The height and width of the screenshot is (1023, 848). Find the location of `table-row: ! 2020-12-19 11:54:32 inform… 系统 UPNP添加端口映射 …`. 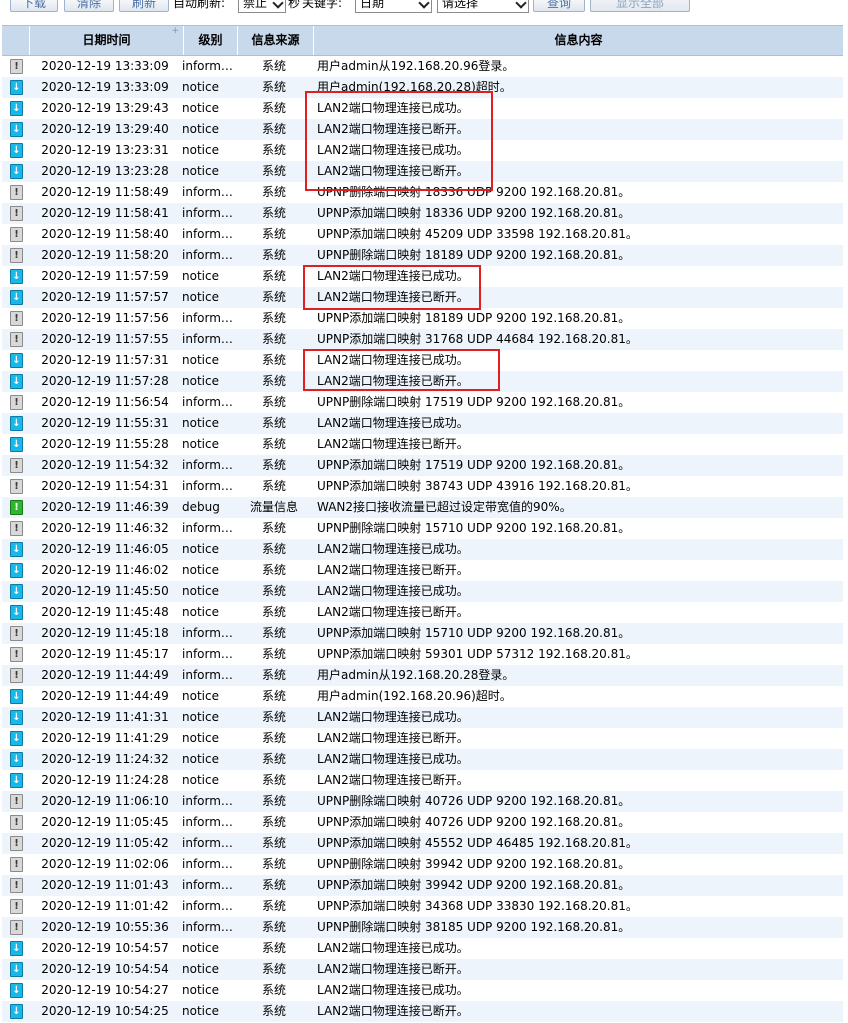

table-row: ! 2020-12-19 11:54:32 inform… 系统 UPNP添加端口映射 … is located at coordinates (422, 465).